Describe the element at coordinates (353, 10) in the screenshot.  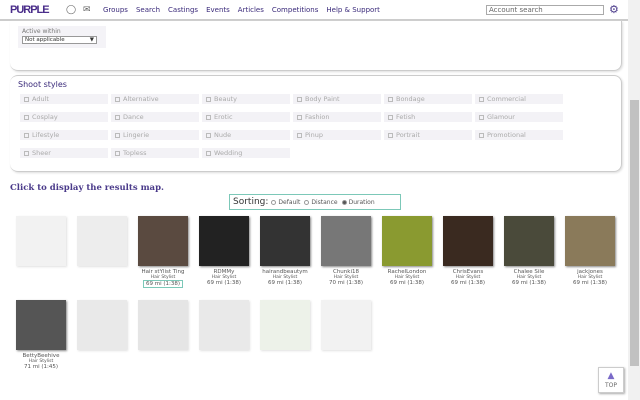
I see `nav-link: Help & Support` at that location.